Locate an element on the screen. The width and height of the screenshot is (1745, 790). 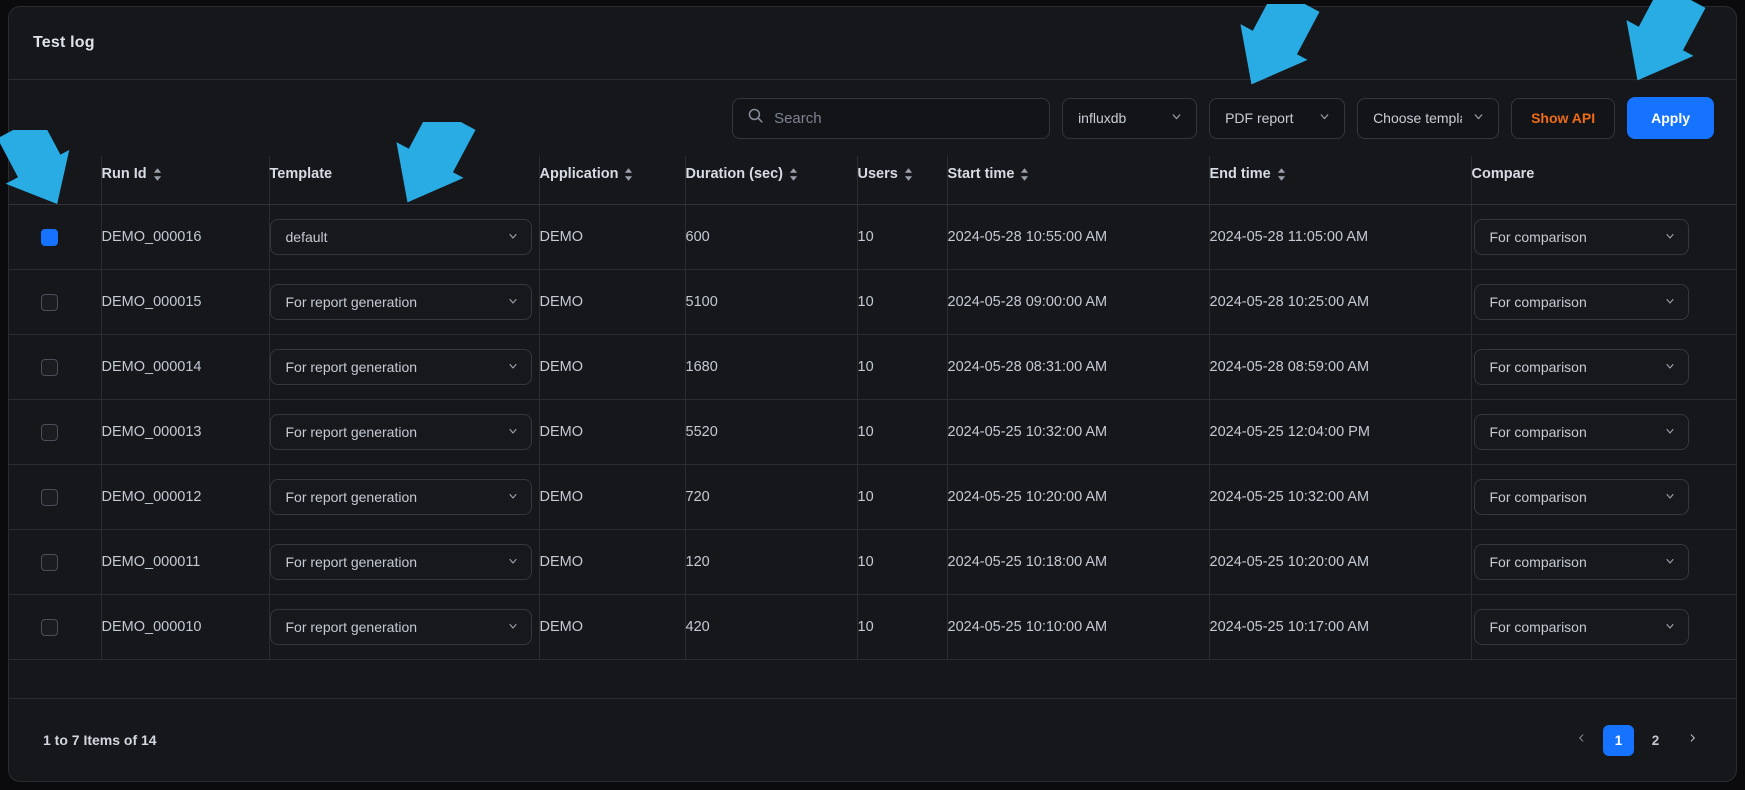
report-type-select: PDF report is located at coordinates (1277, 118).